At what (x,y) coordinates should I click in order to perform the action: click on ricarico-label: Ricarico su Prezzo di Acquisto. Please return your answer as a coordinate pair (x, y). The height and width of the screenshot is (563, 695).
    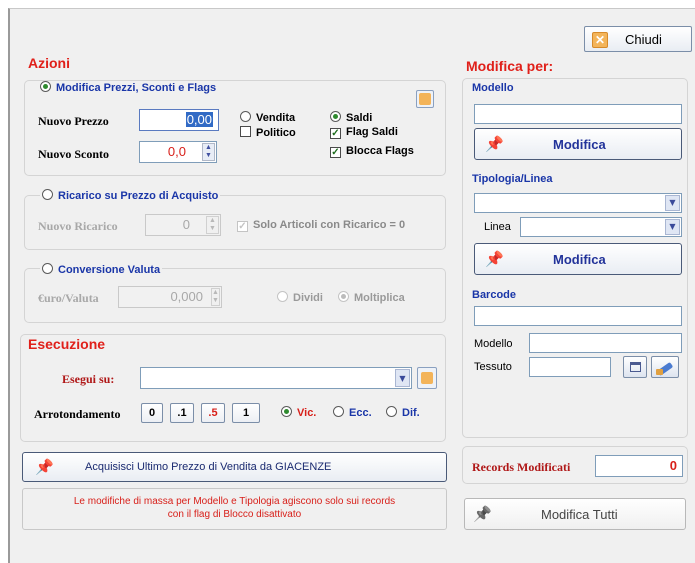
    Looking at the image, I should click on (138, 196).